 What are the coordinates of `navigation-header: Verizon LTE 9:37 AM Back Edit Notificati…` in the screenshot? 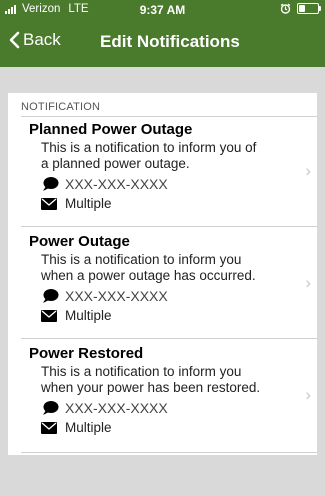 It's located at (162, 33).